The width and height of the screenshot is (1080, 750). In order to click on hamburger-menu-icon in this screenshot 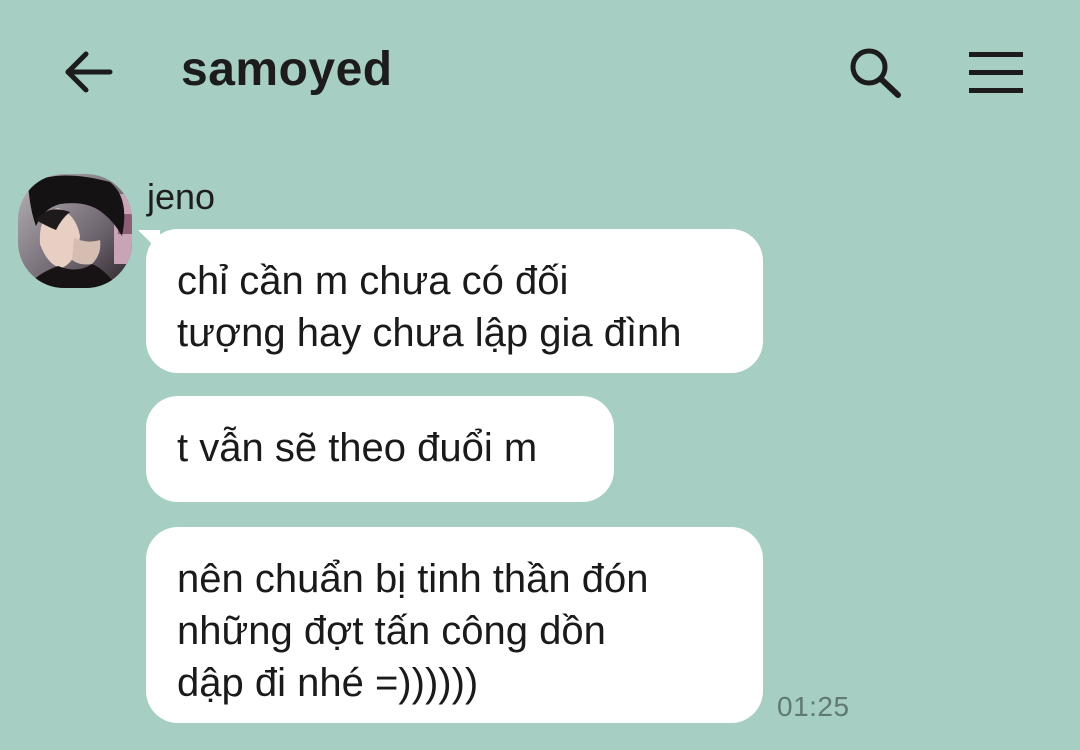, I will do `click(996, 72)`.